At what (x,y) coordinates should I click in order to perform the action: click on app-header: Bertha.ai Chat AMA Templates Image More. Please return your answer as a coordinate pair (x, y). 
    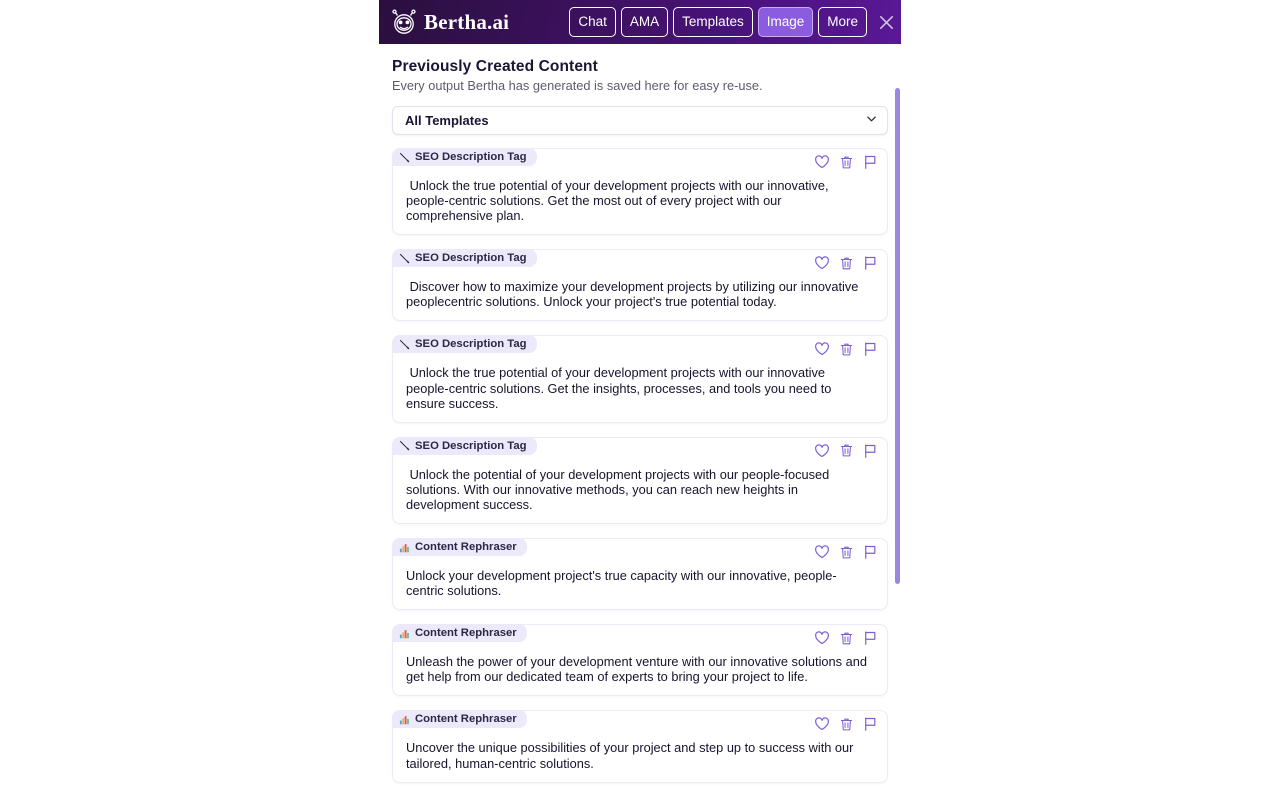
    Looking at the image, I should click on (640, 22).